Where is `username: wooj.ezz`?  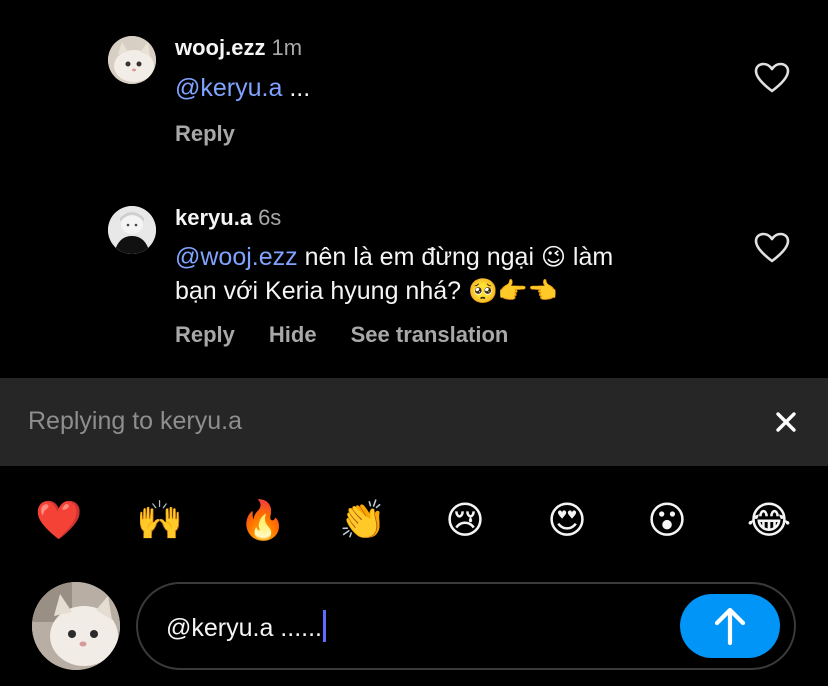 username: wooj.ezz is located at coordinates (220, 47).